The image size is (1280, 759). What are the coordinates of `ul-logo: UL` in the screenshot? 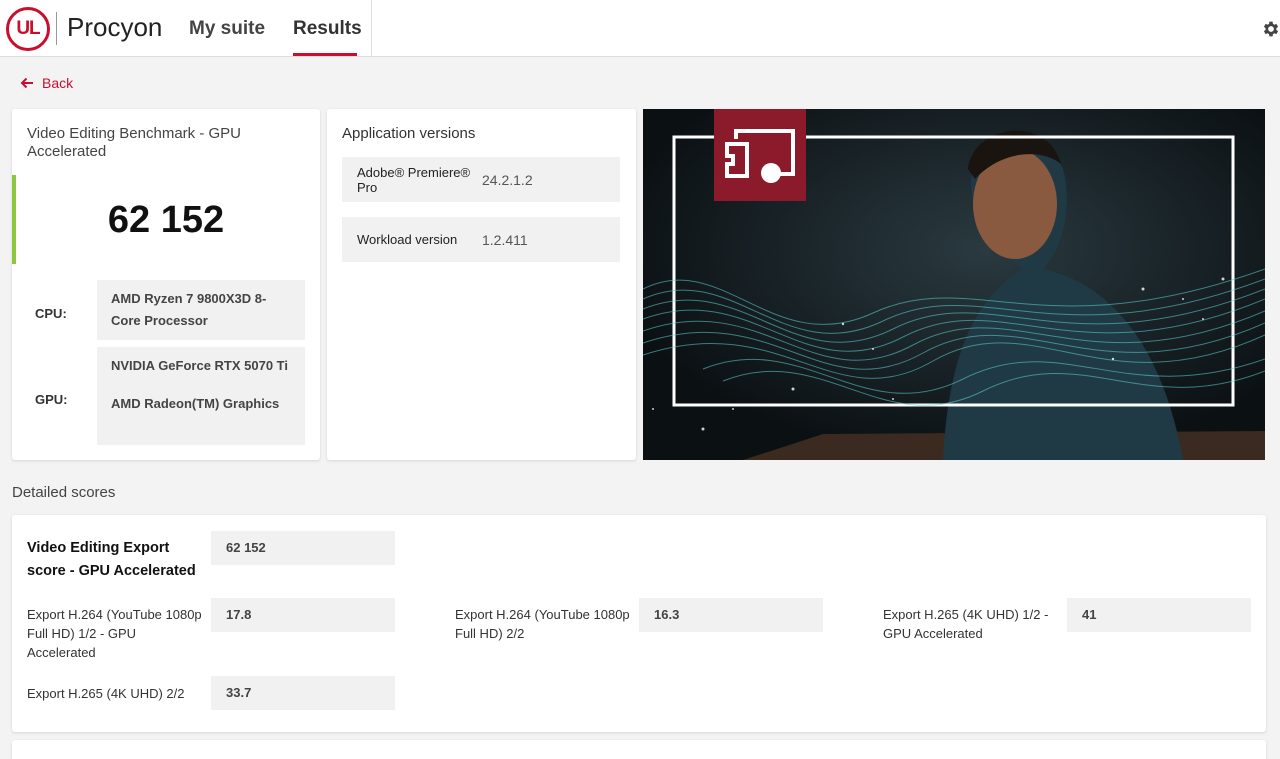 It's located at (28, 29).